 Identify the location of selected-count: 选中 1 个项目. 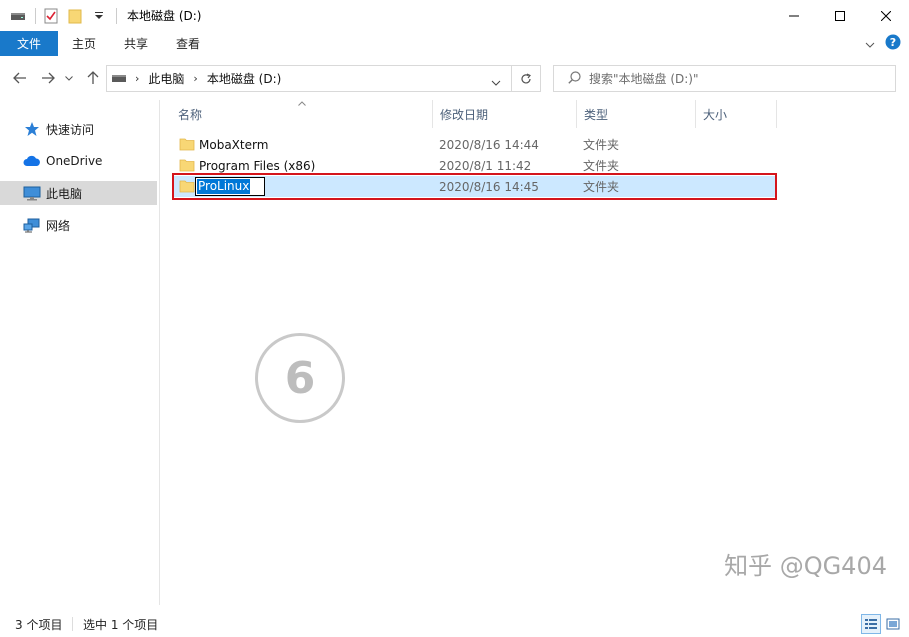
(121, 624).